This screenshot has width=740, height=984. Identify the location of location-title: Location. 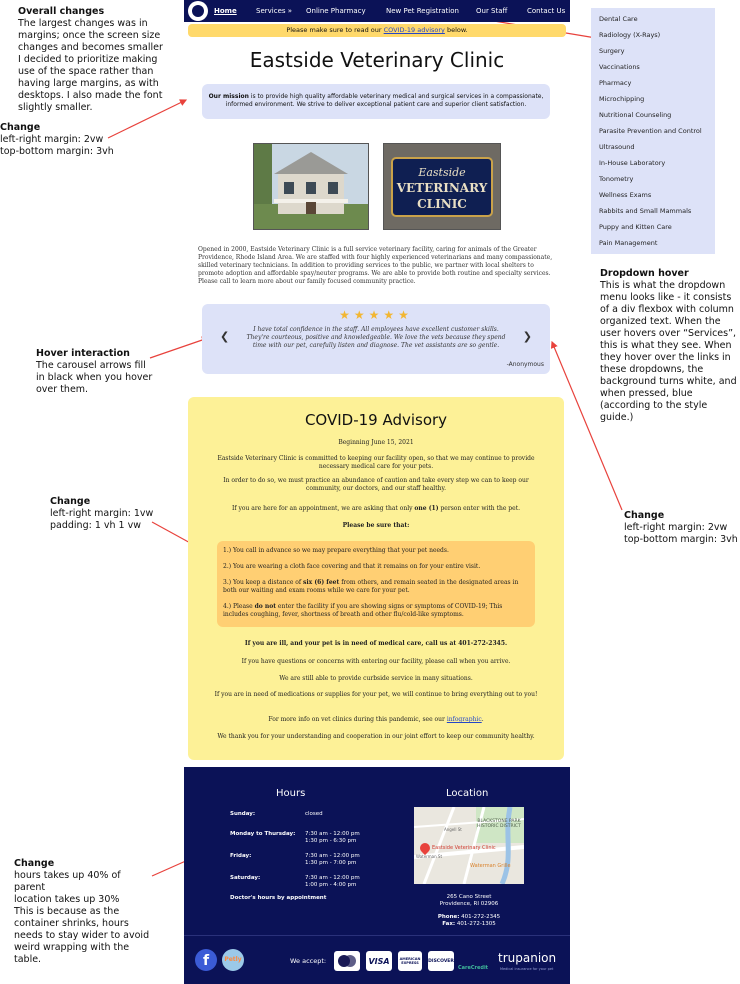
(467, 793).